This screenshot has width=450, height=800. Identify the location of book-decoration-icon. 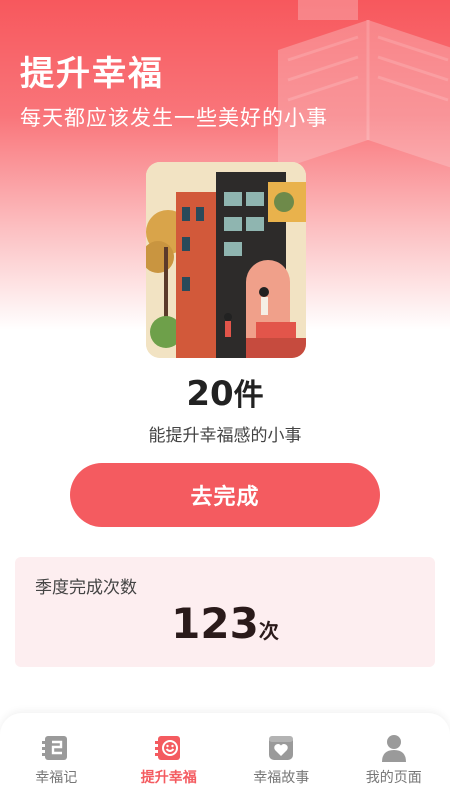
(364, 85).